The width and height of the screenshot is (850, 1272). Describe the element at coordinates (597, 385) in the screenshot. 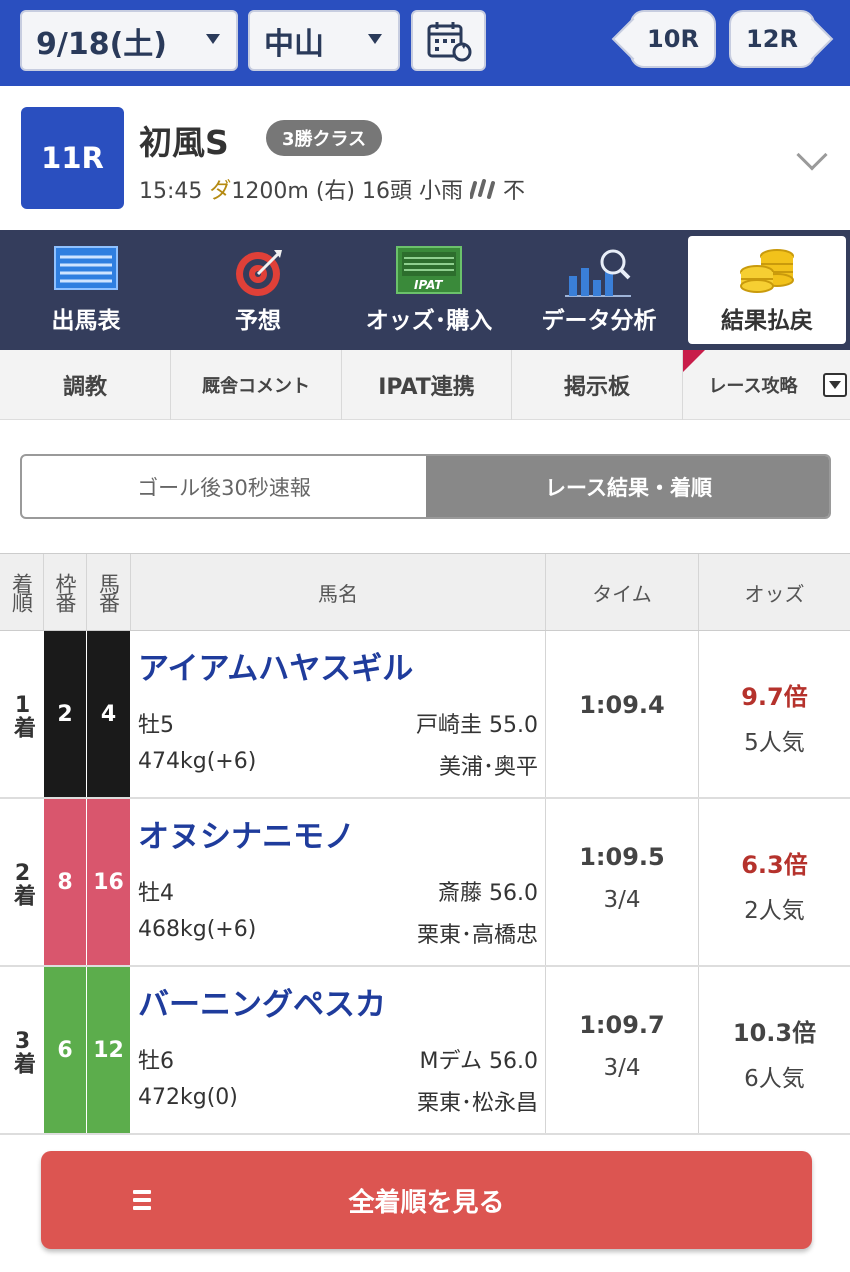

I see `subnav-bulletin-board: 掲示板` at that location.